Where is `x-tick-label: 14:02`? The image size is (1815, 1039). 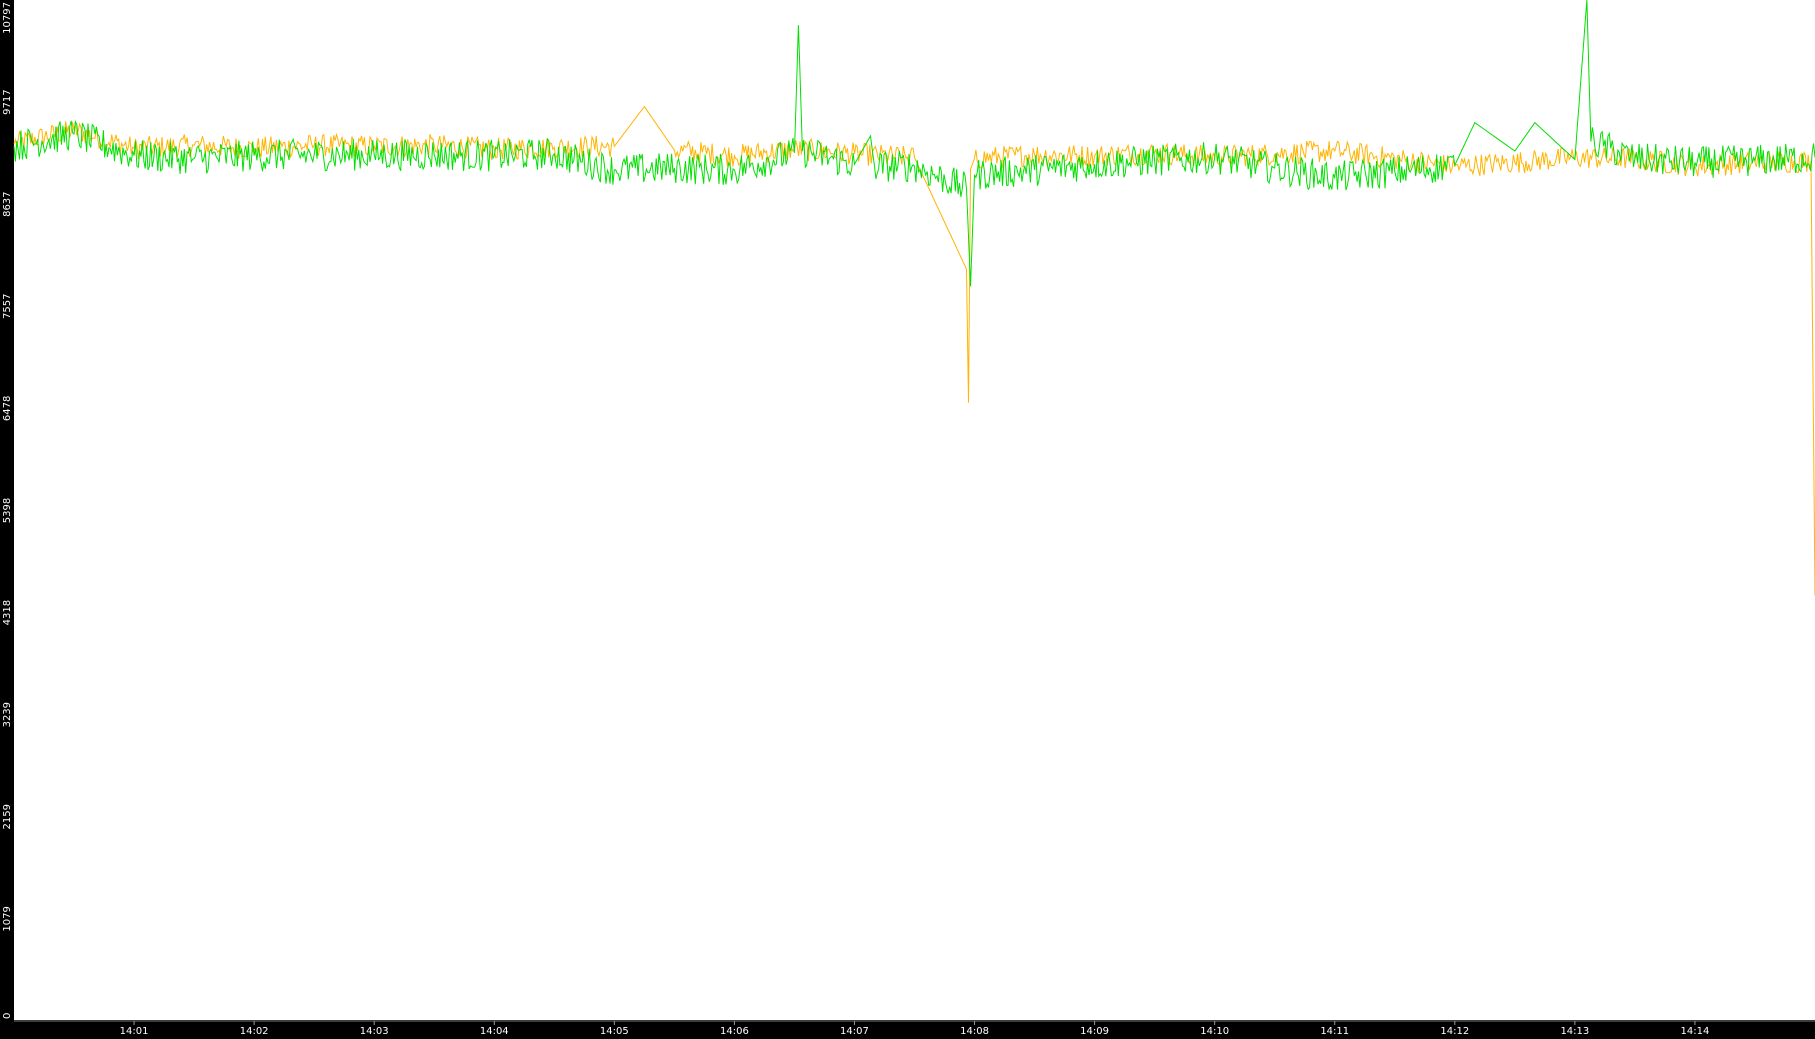 x-tick-label: 14:02 is located at coordinates (254, 1031).